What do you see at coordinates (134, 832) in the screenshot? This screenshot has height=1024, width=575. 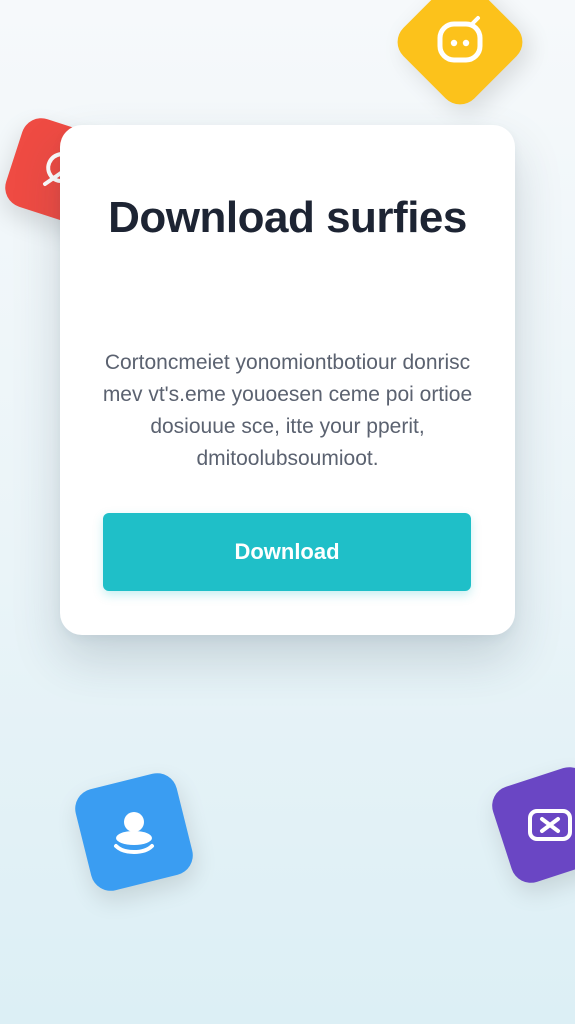 I see `blue-app-icon` at bounding box center [134, 832].